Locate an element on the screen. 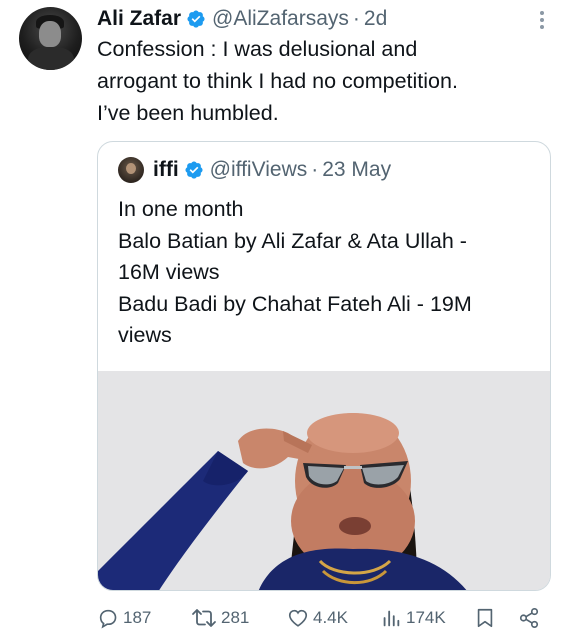 This screenshot has height=644, width=570. bookmark-button is located at coordinates (485, 618).